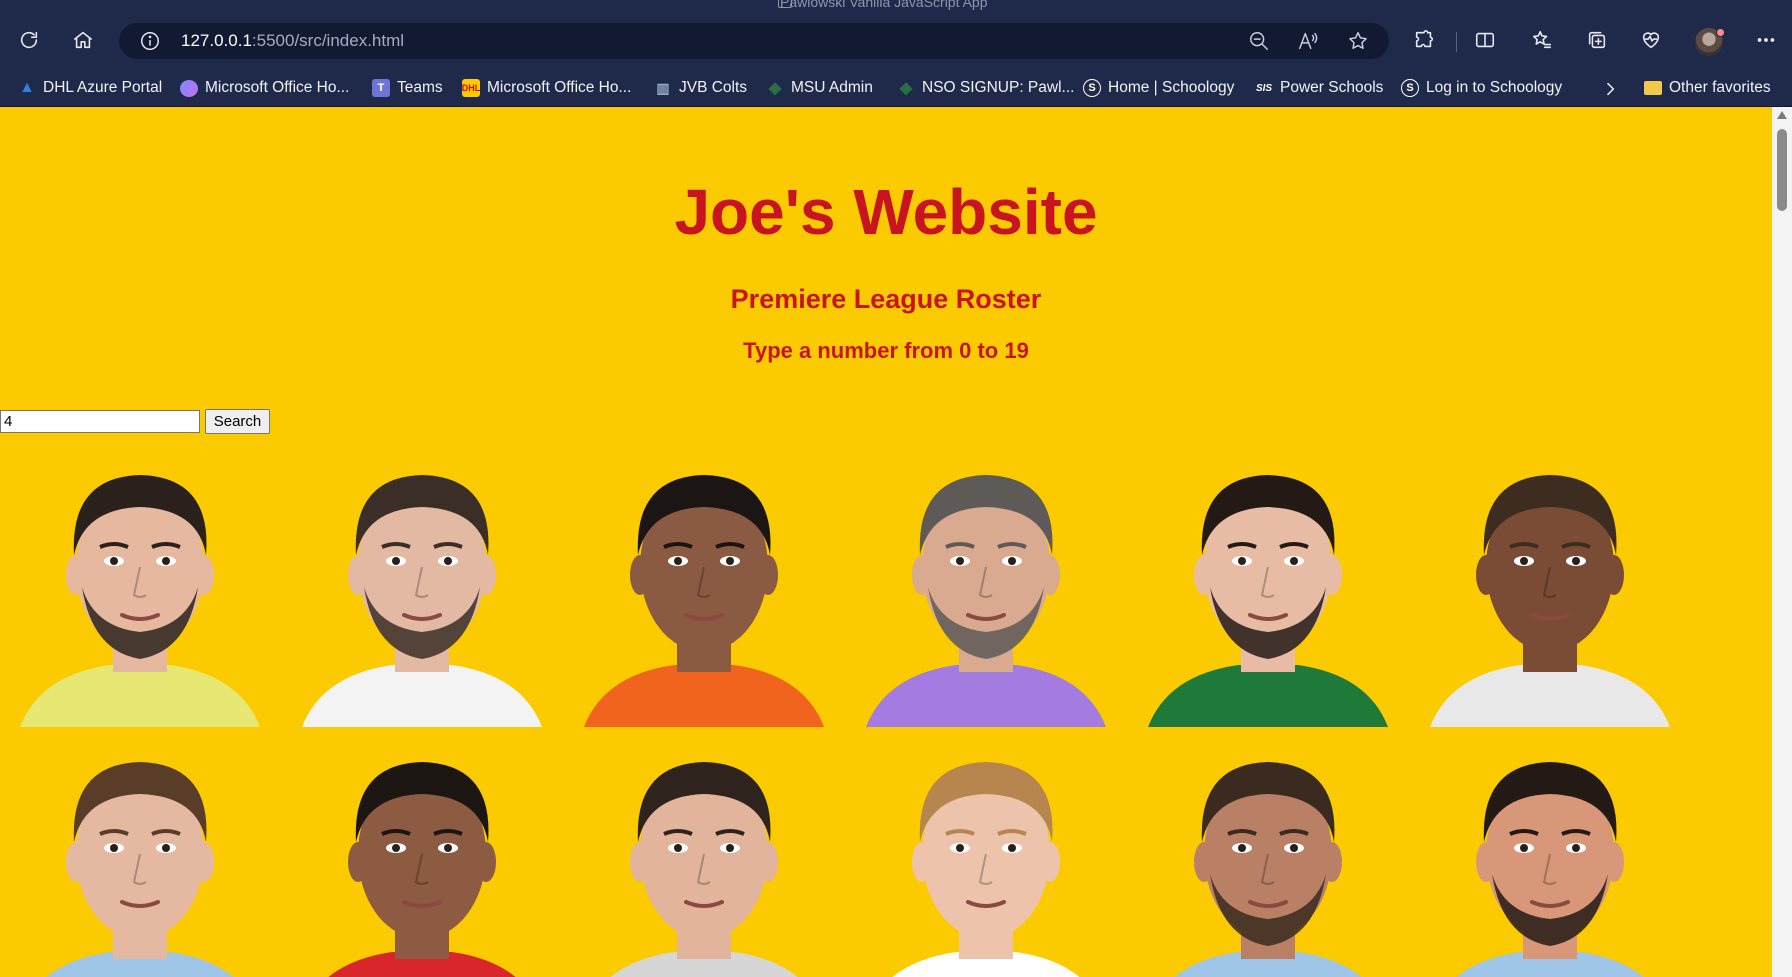 Image resolution: width=1792 pixels, height=977 pixels. I want to click on favorite-label: MSU Admin, so click(832, 87).